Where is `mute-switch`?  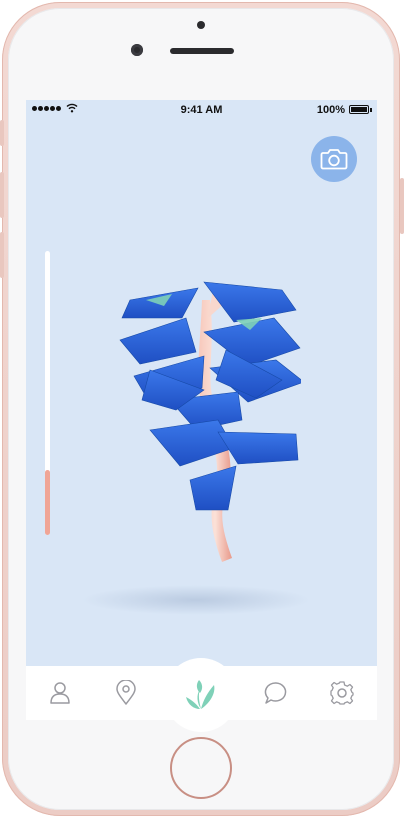
mute-switch is located at coordinates (2, 133).